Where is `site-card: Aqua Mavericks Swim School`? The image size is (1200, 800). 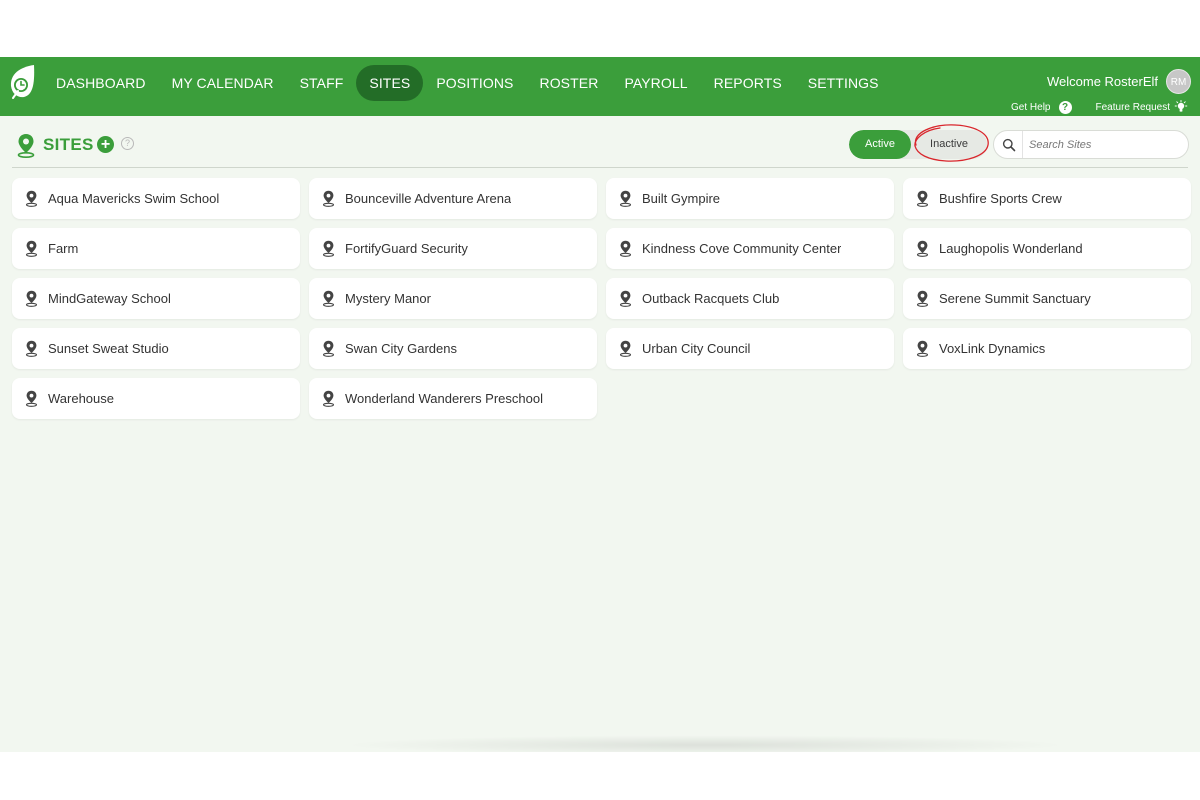 site-card: Aqua Mavericks Swim School is located at coordinates (156, 198).